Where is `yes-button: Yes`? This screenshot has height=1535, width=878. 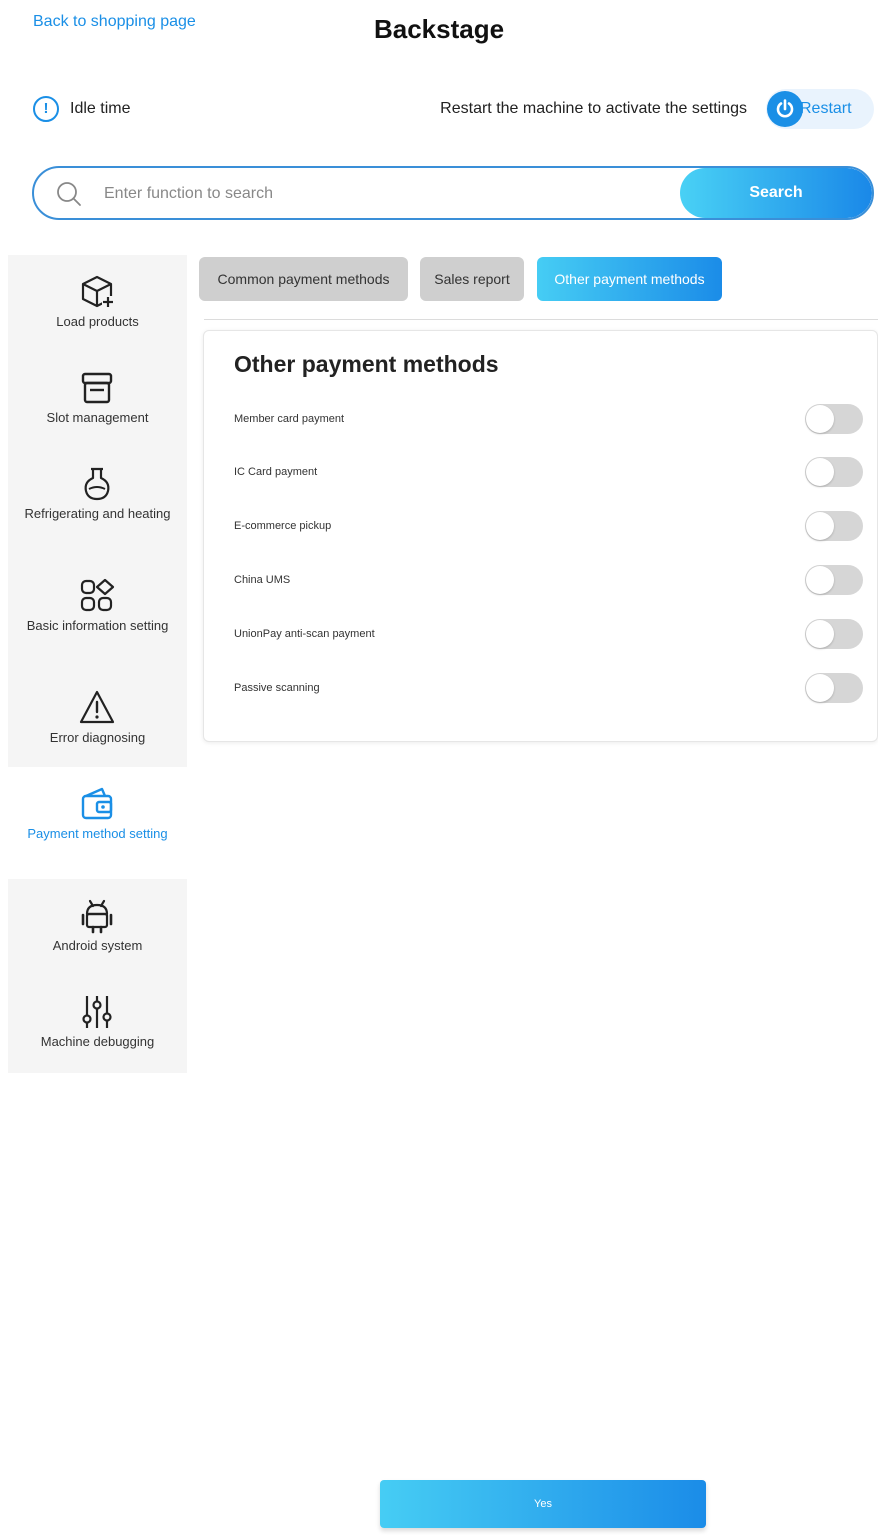 yes-button: Yes is located at coordinates (543, 1504).